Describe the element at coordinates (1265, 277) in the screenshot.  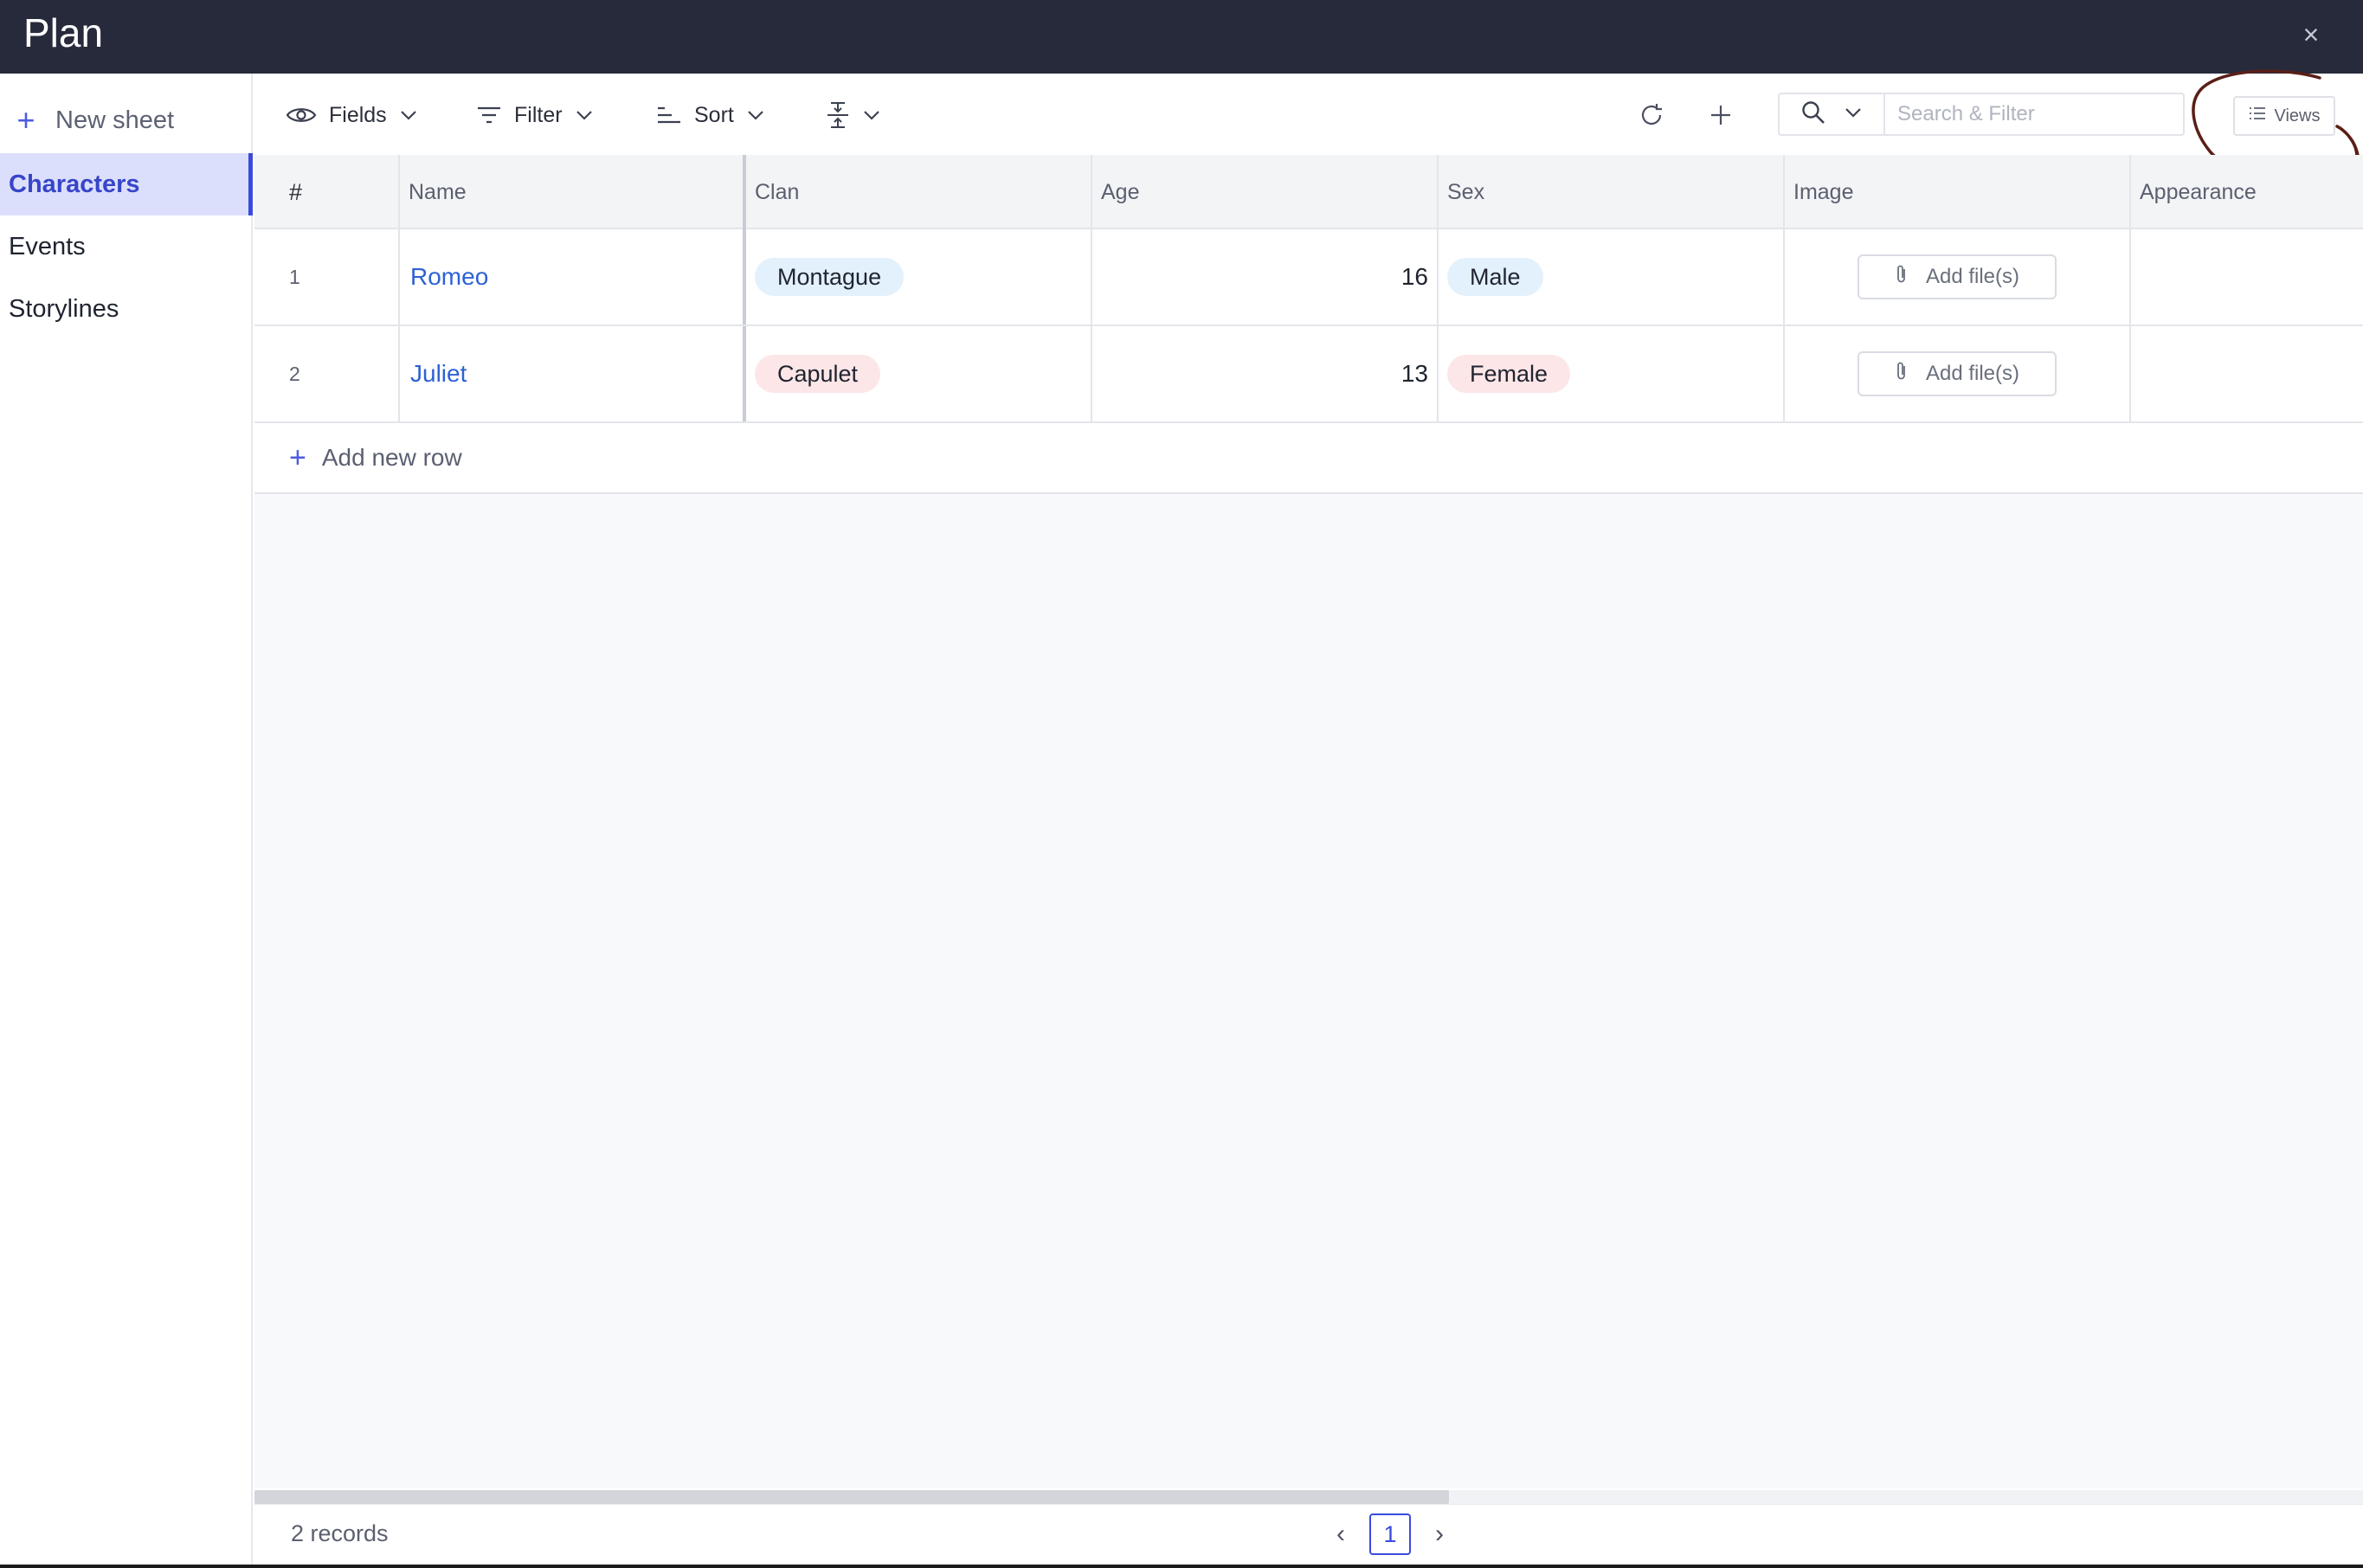
I see `age-cell: 16` at that location.